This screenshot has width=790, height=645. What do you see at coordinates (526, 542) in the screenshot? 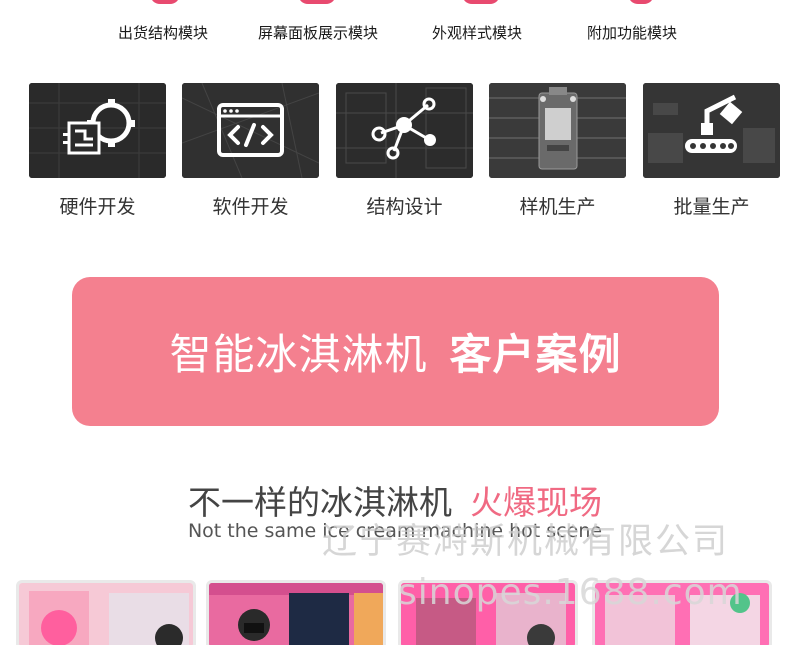
I see `company-watermark: 辽宁赛溡斯机械有限公司` at bounding box center [526, 542].